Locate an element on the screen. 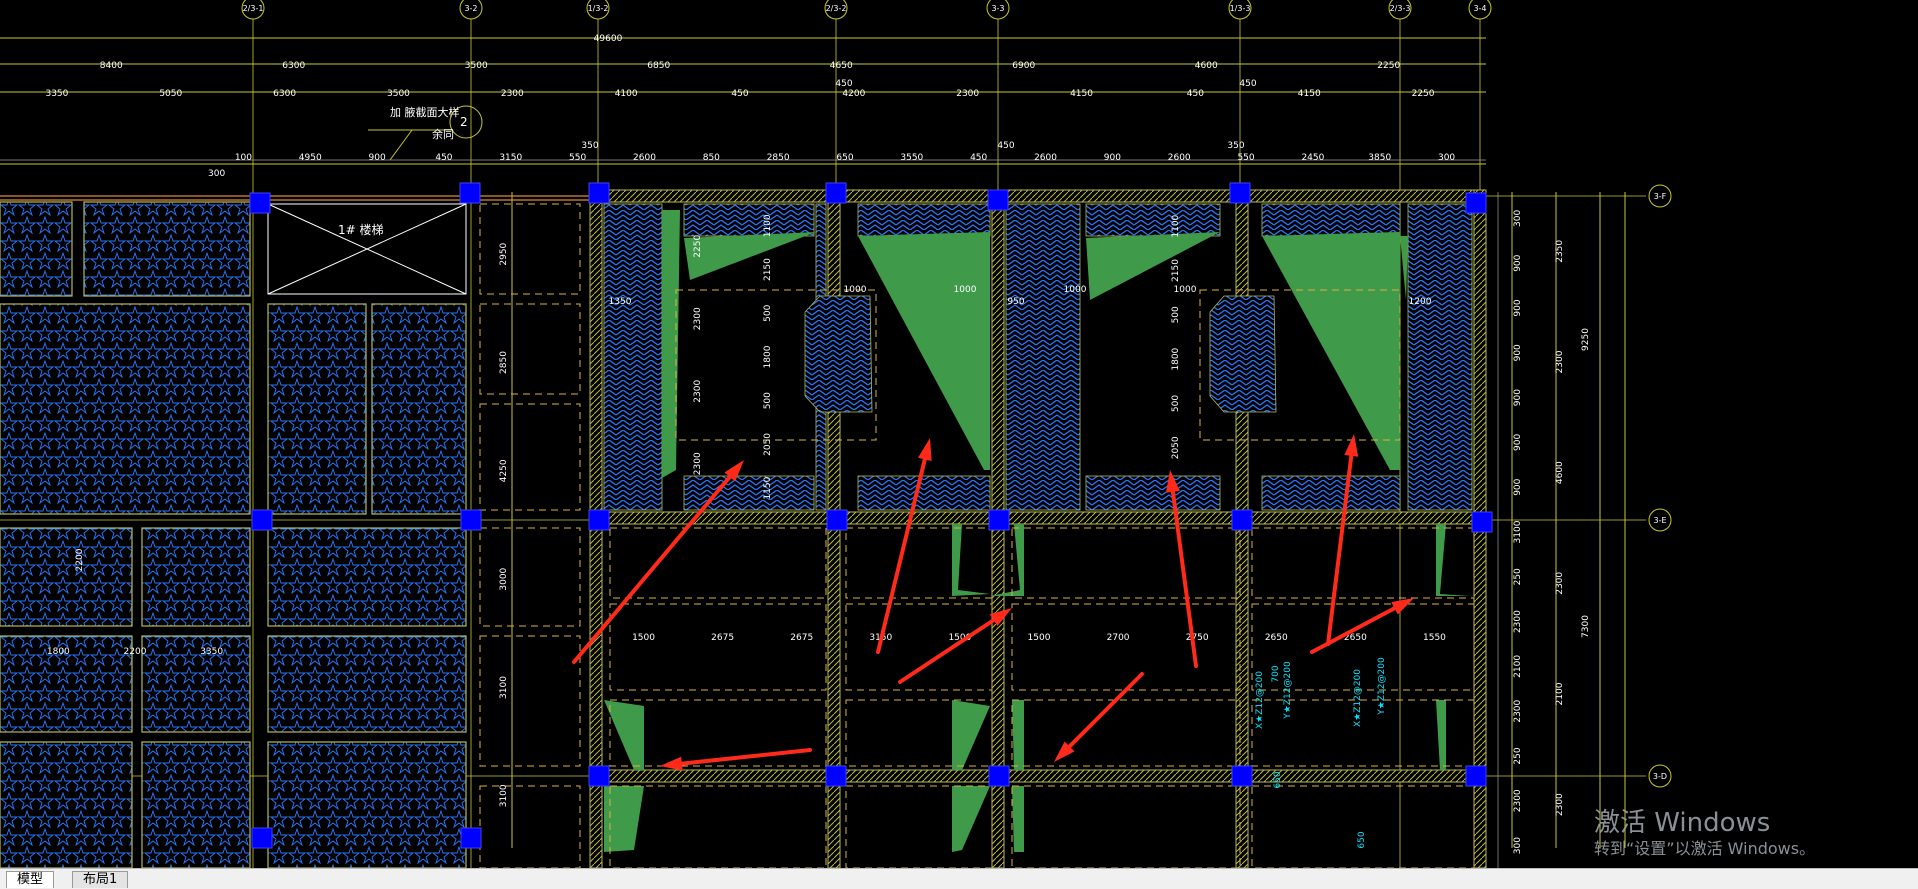 The height and width of the screenshot is (889, 1918). left-vertical-dimension: 4250 is located at coordinates (504, 470).